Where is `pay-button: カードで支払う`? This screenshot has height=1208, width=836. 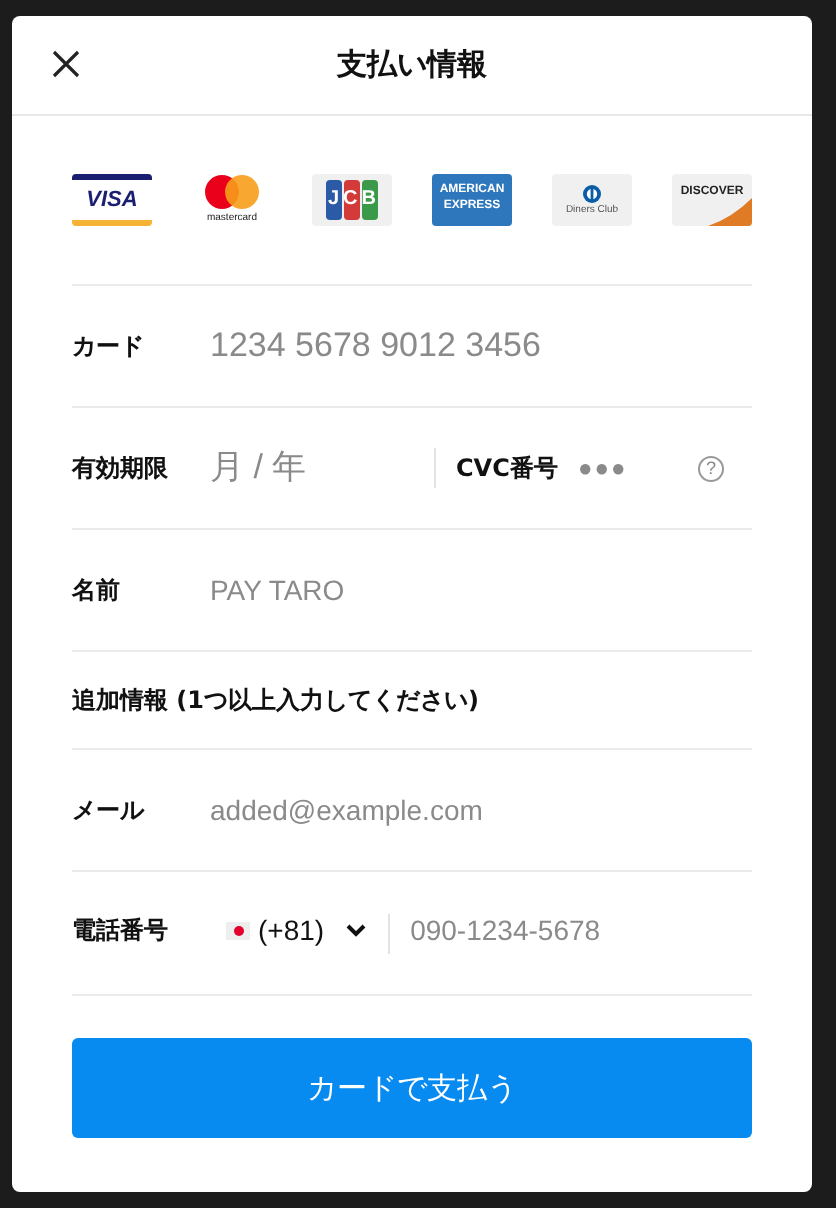
pay-button: カードで支払う is located at coordinates (412, 1088).